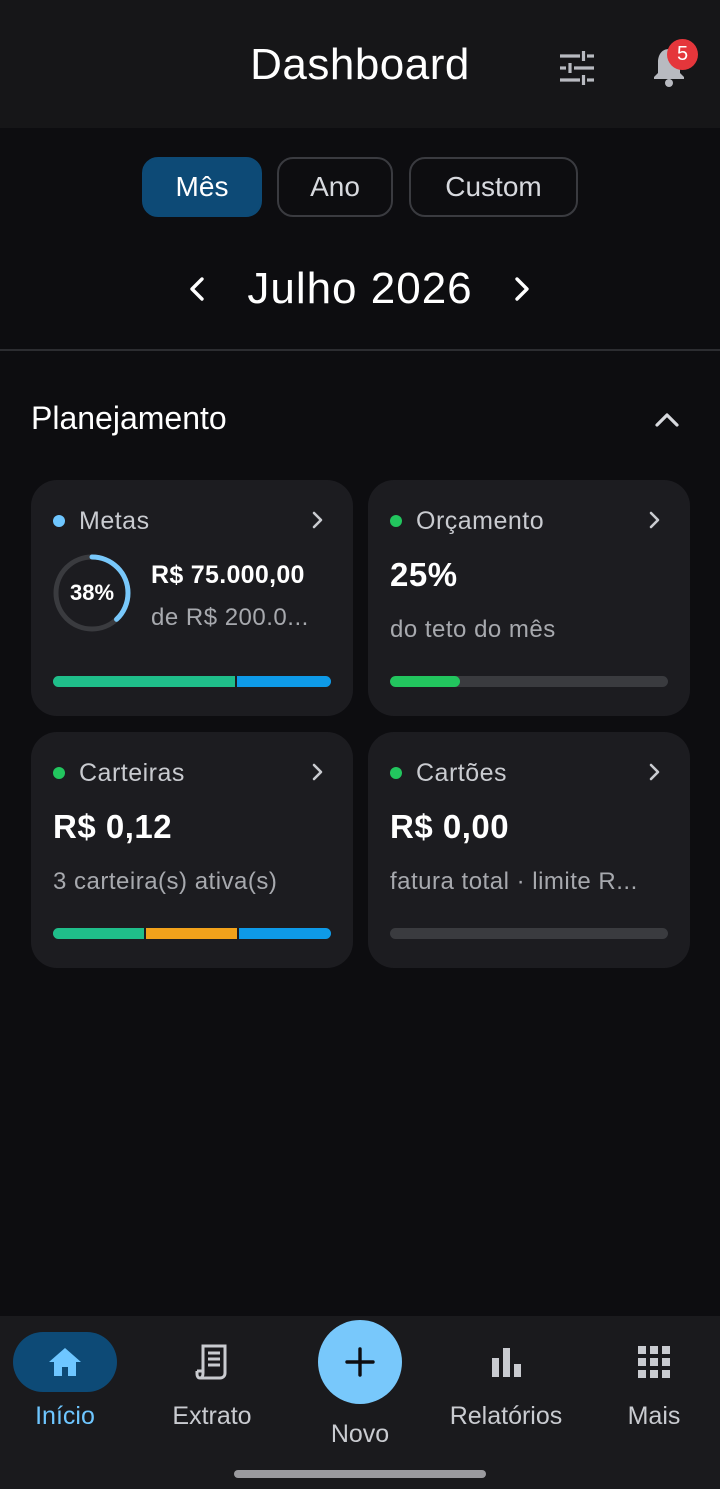  Describe the element at coordinates (654, 1416) in the screenshot. I see `nav-label: Mais` at that location.